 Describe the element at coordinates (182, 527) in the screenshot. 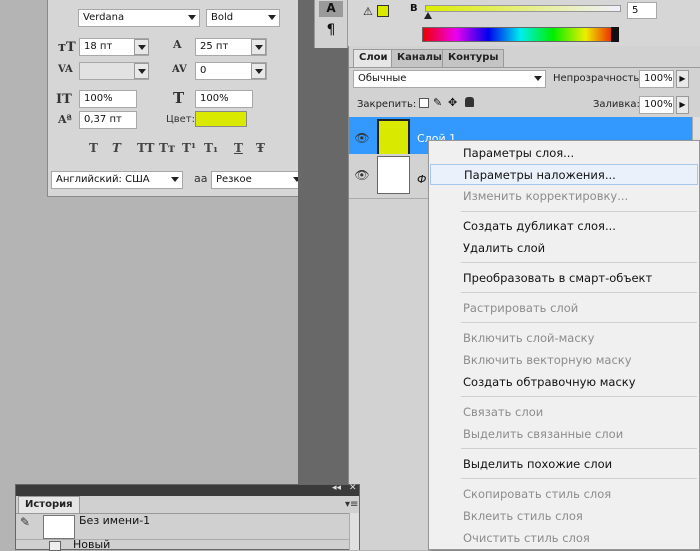

I see `history-snapshot-row: ✎ Без имени-1` at that location.